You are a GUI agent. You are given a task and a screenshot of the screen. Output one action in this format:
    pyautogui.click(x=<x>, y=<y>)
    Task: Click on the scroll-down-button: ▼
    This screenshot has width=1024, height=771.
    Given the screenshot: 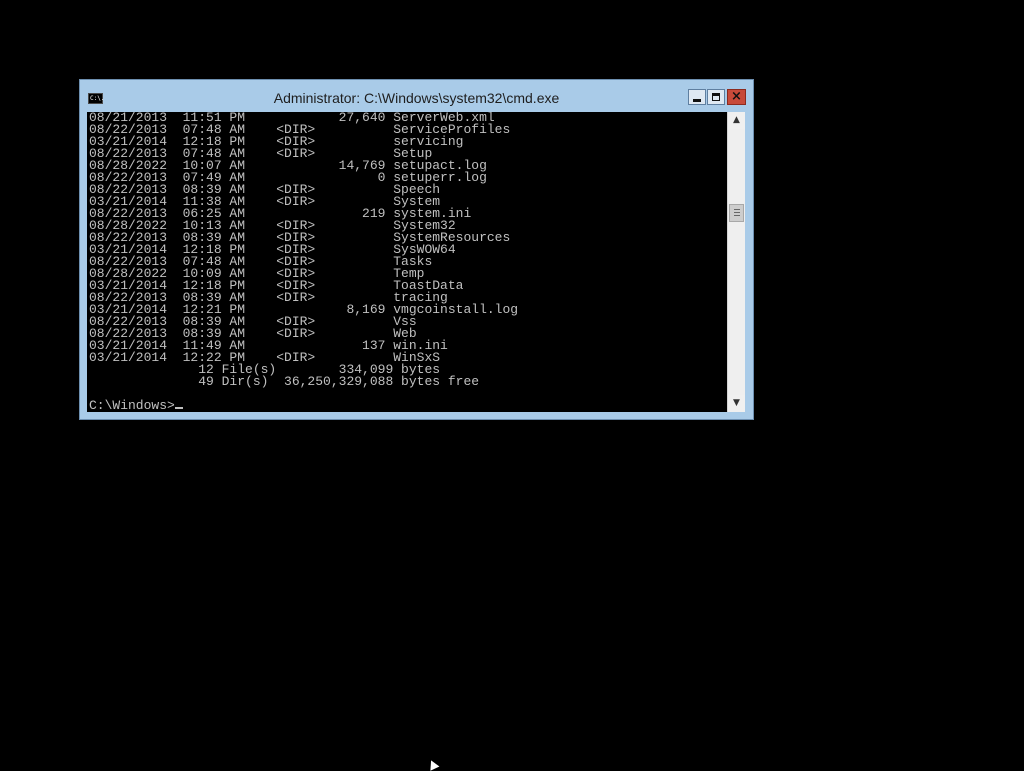 What is the action you would take?
    pyautogui.click(x=736, y=403)
    